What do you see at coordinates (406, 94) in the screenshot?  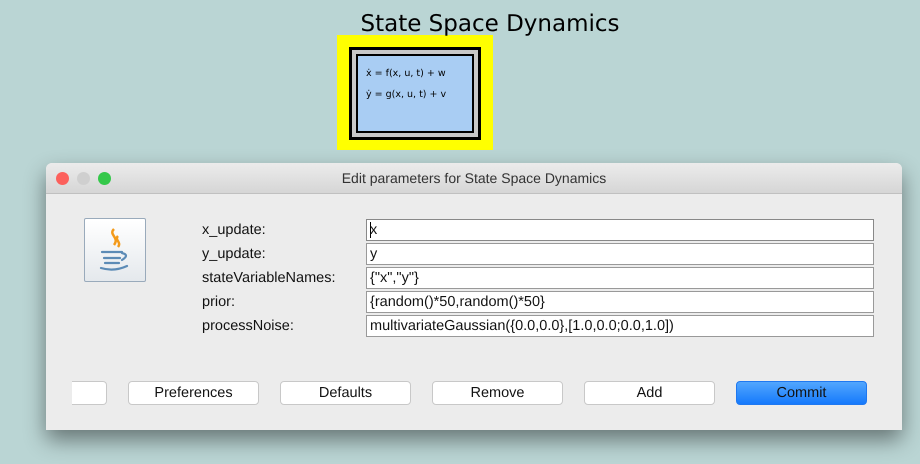 I see `equation: ẏ = g(x, u, t) + v` at bounding box center [406, 94].